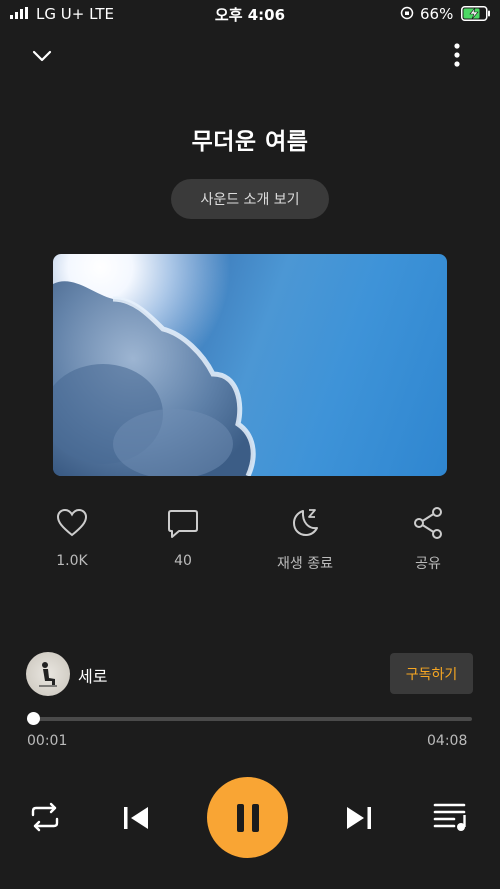 This screenshot has width=500, height=889. What do you see at coordinates (428, 564) in the screenshot?
I see `share-label: 공유` at bounding box center [428, 564].